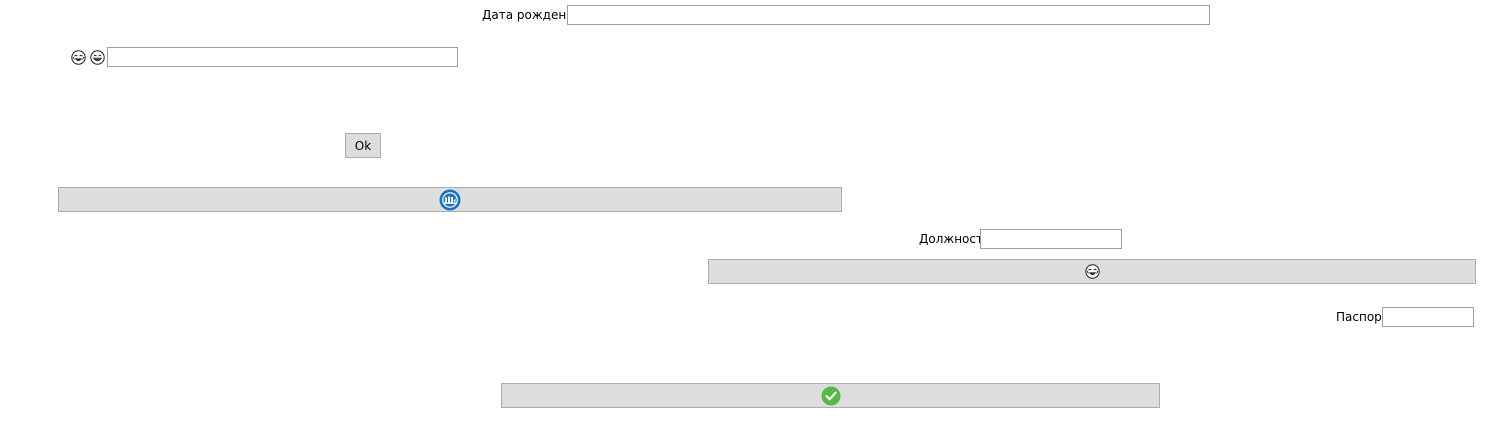 The height and width of the screenshot is (433, 1485). I want to click on blue-badge-button, so click(450, 199).